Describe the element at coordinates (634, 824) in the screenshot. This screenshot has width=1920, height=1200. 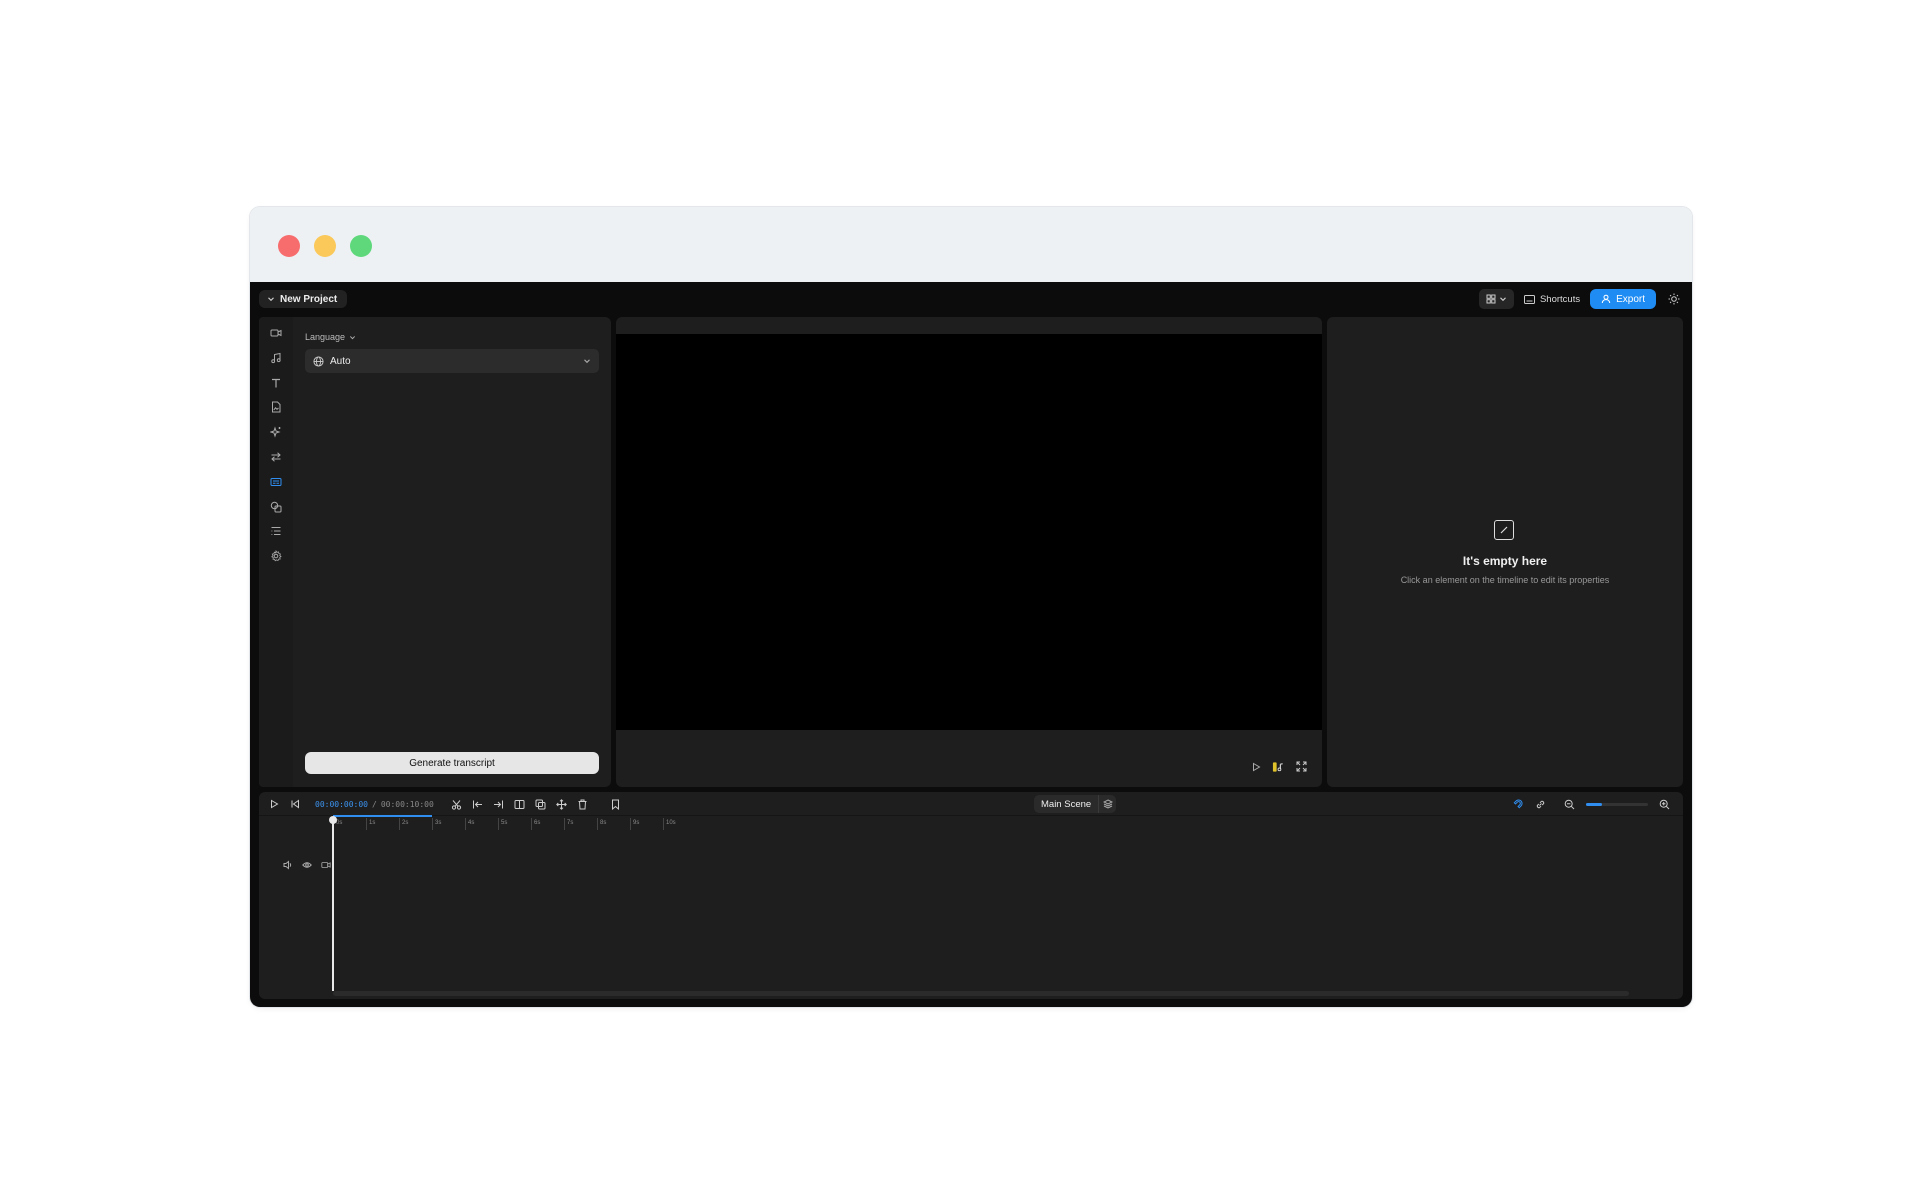
I see `ruler-tick: 9s` at that location.